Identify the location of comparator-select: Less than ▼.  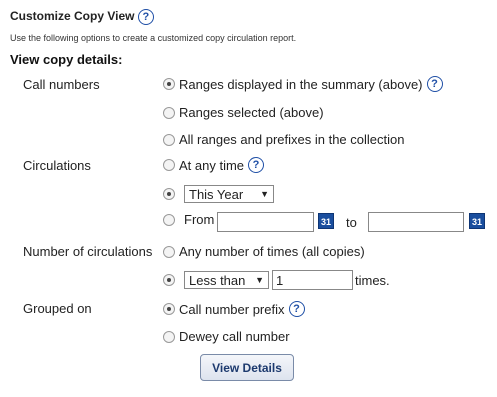
(226, 280).